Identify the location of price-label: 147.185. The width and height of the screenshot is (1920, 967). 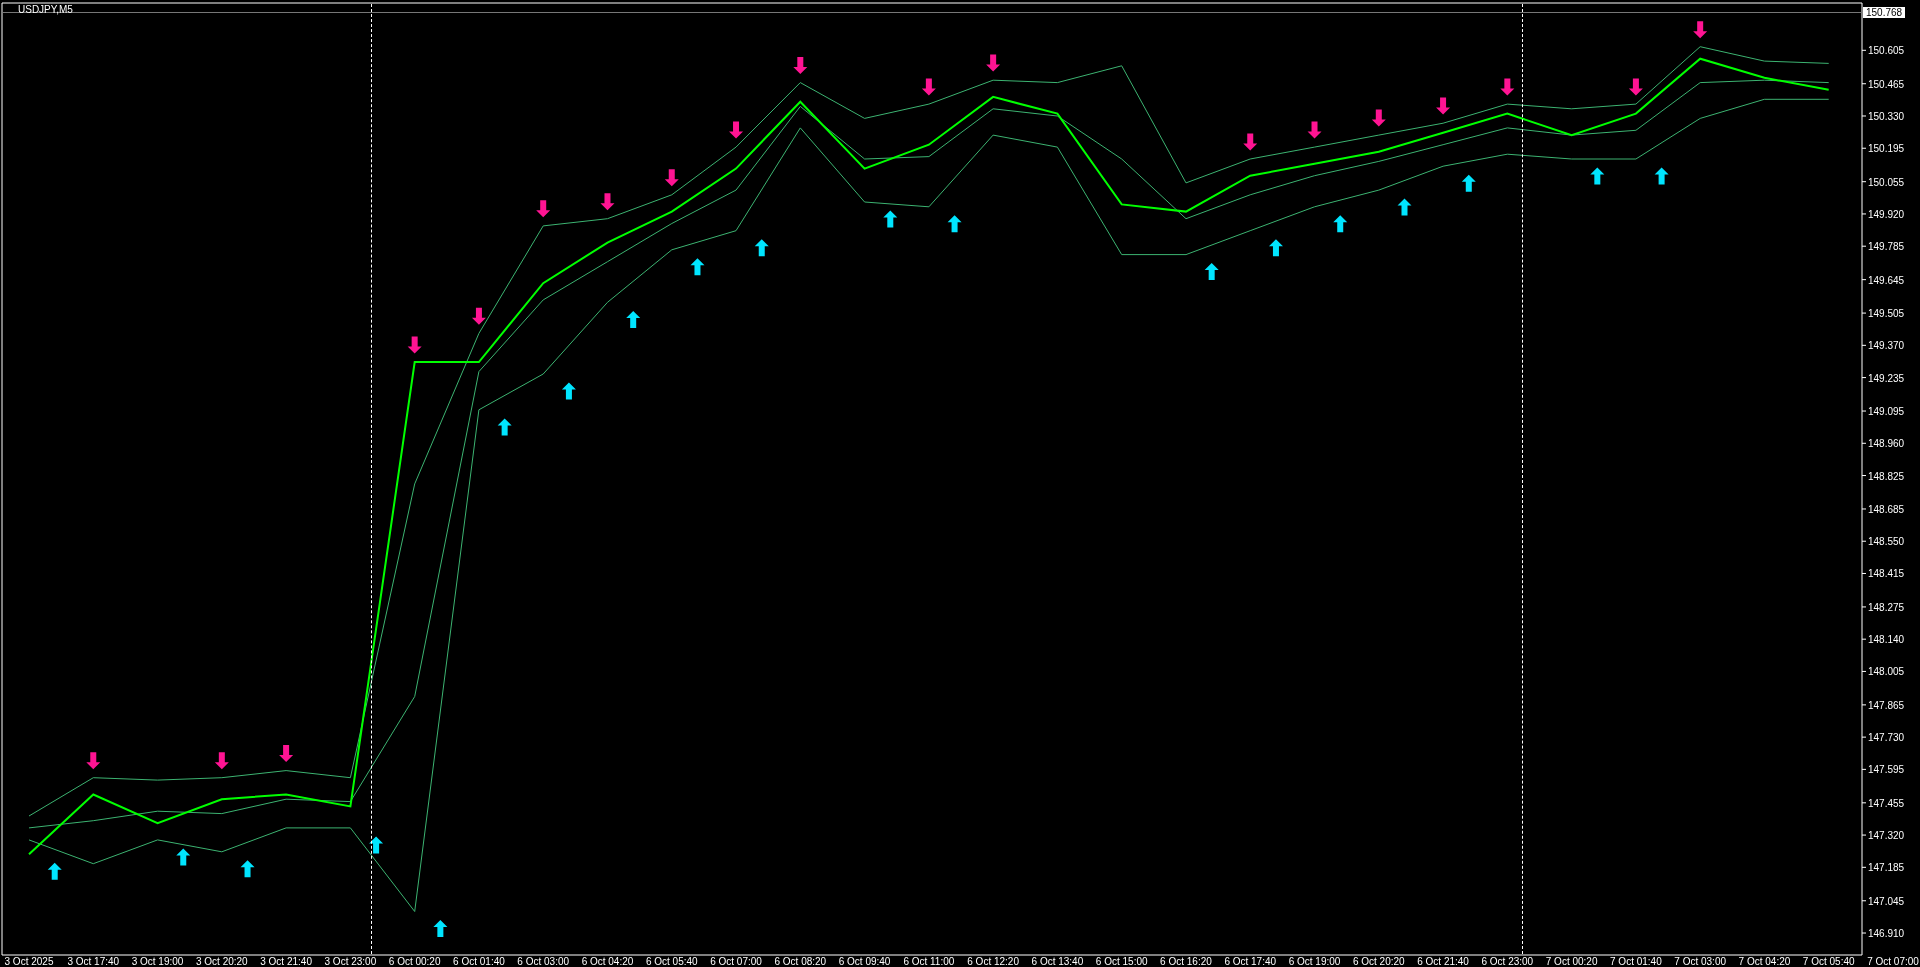
(1886, 868).